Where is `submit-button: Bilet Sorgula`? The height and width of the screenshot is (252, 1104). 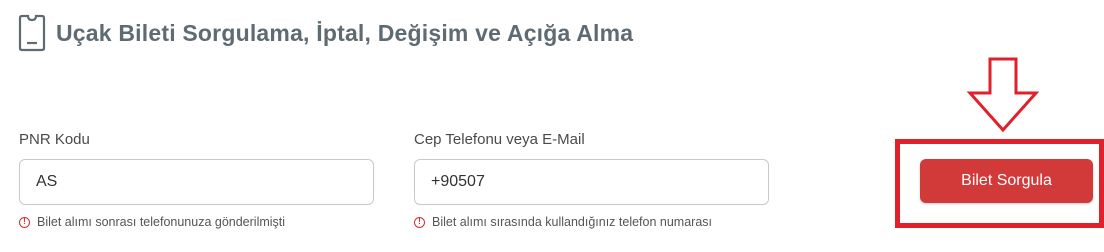 submit-button: Bilet Sorgula is located at coordinates (1006, 181).